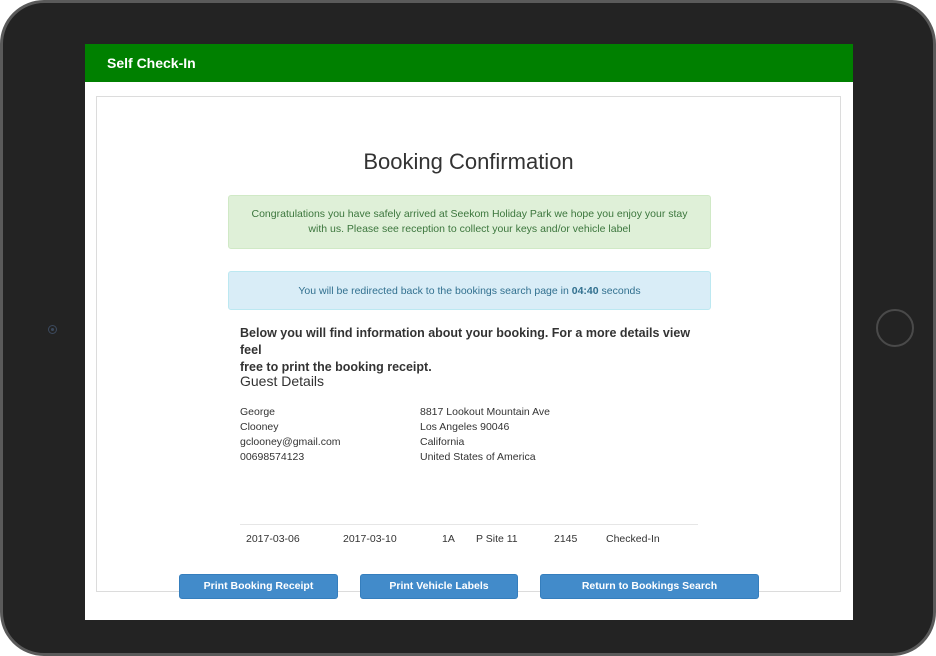  I want to click on guest-email: gclooney@gmail.com, so click(290, 442).